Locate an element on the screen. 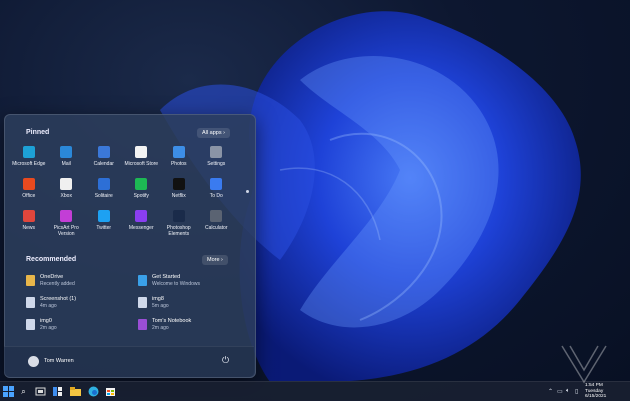 The image size is (630, 401). file-explorer-icon is located at coordinates (75, 391).